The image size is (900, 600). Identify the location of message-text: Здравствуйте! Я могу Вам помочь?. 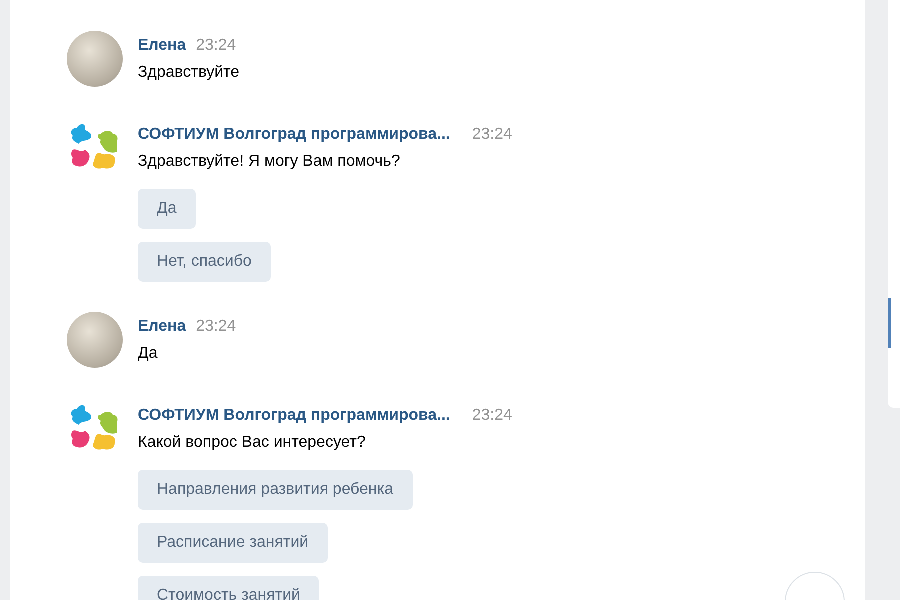
(270, 162).